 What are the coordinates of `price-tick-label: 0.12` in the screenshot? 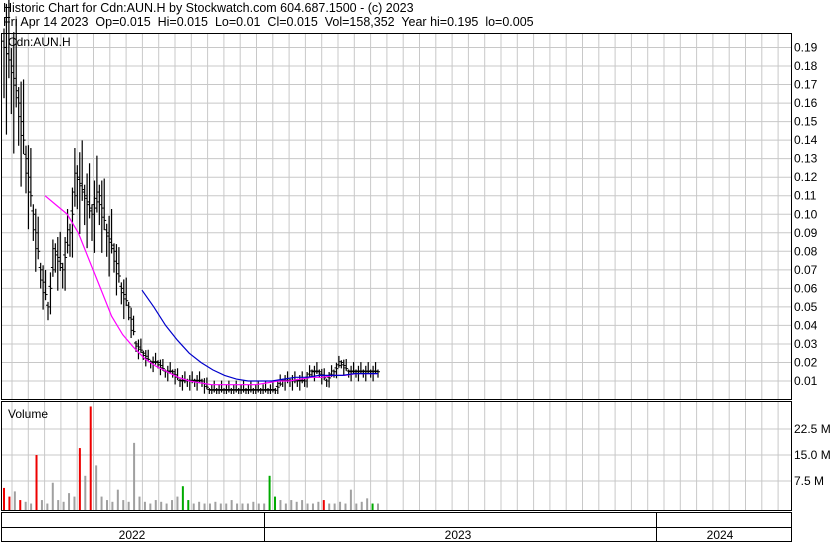 It's located at (806, 177).